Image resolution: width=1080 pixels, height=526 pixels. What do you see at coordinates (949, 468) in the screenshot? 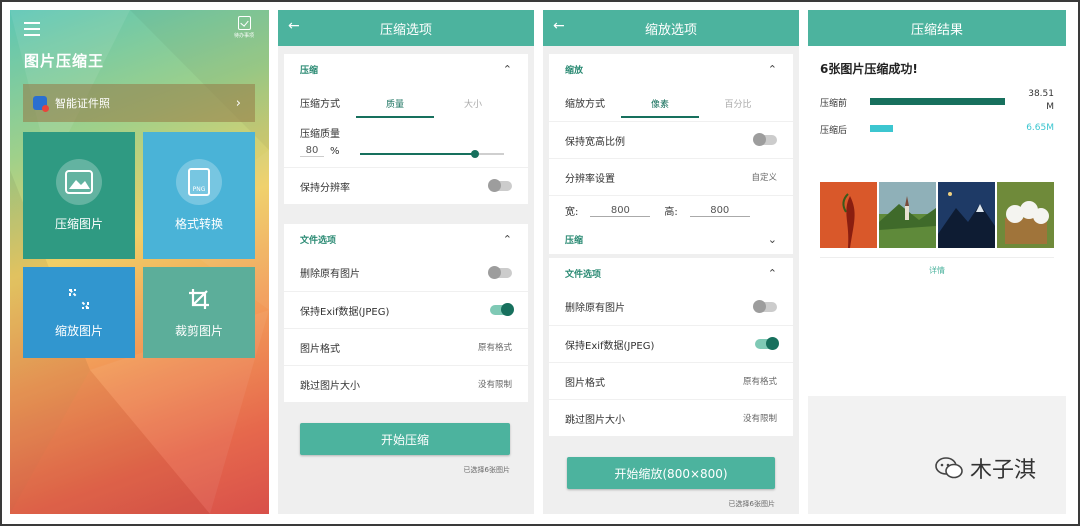
I see `wechat-icon` at bounding box center [949, 468].